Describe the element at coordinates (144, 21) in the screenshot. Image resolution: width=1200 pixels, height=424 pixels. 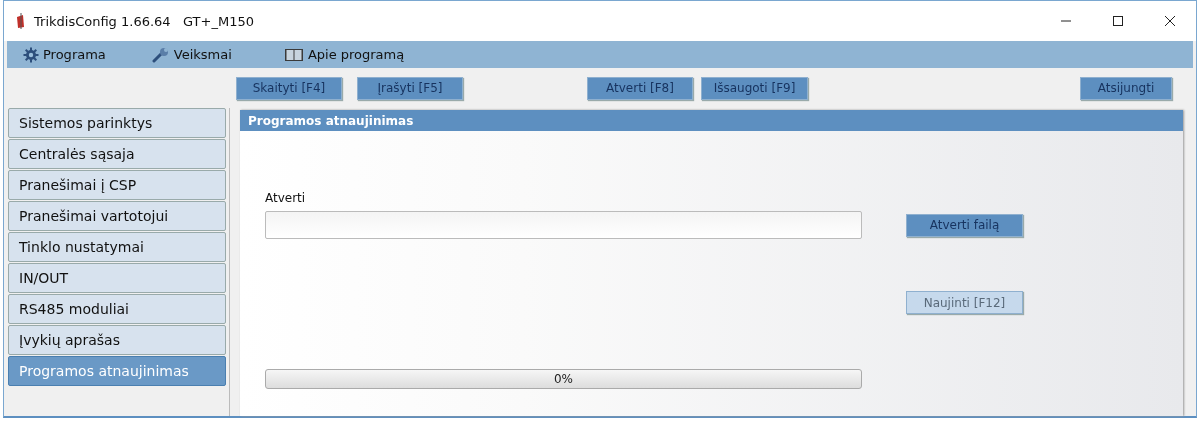
I see `window-title: TrikdisConfig 1.66.64 GT+_M150` at that location.